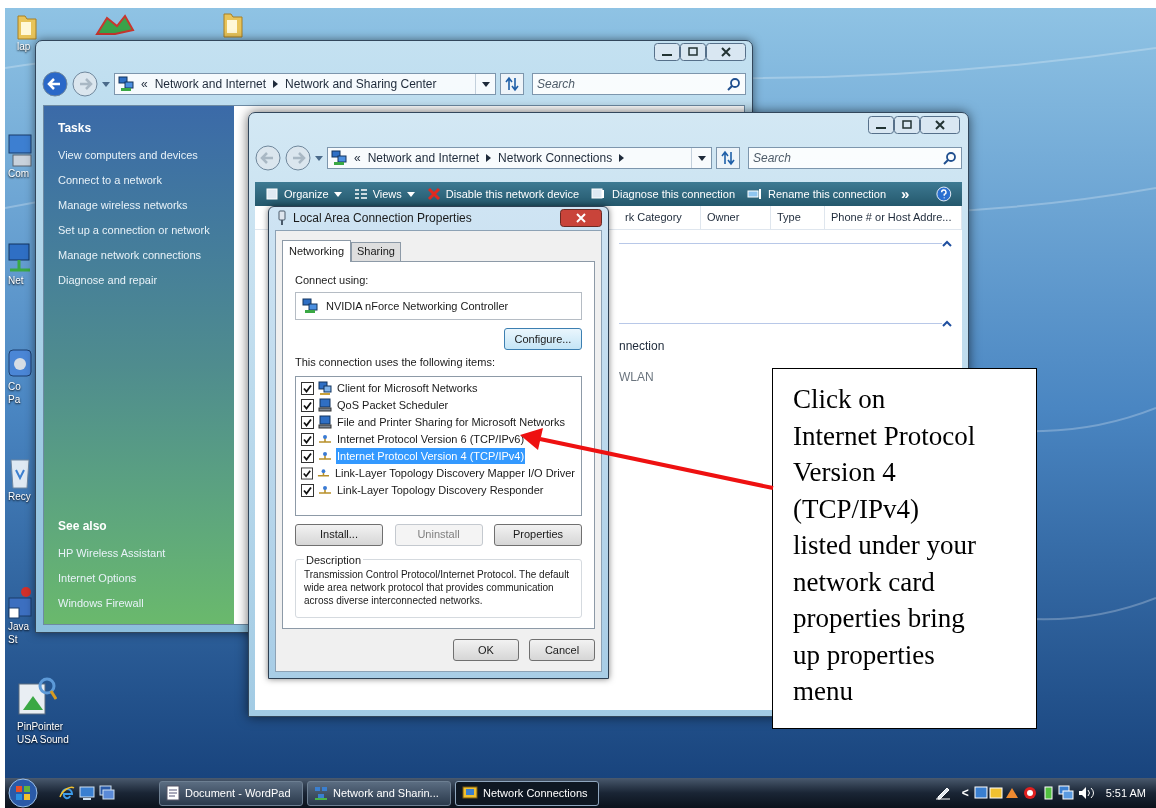 The image size is (1156, 808). Describe the element at coordinates (110, 180) in the screenshot. I see `task-link: Connect to a network` at that location.